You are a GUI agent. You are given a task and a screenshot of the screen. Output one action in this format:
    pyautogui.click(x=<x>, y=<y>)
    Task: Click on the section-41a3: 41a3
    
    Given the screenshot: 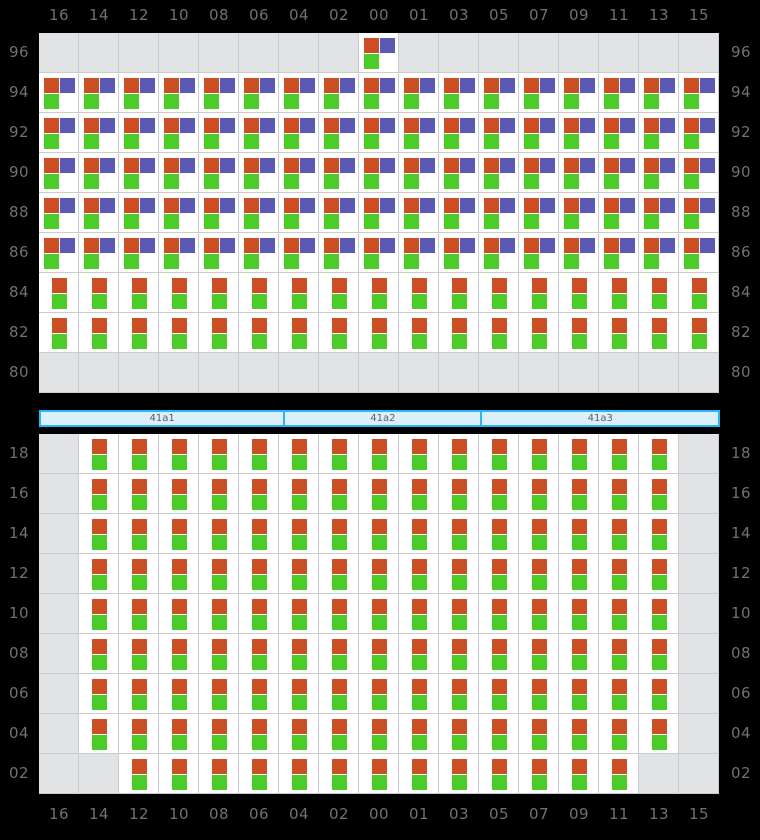 What is the action you would take?
    pyautogui.click(x=600, y=418)
    